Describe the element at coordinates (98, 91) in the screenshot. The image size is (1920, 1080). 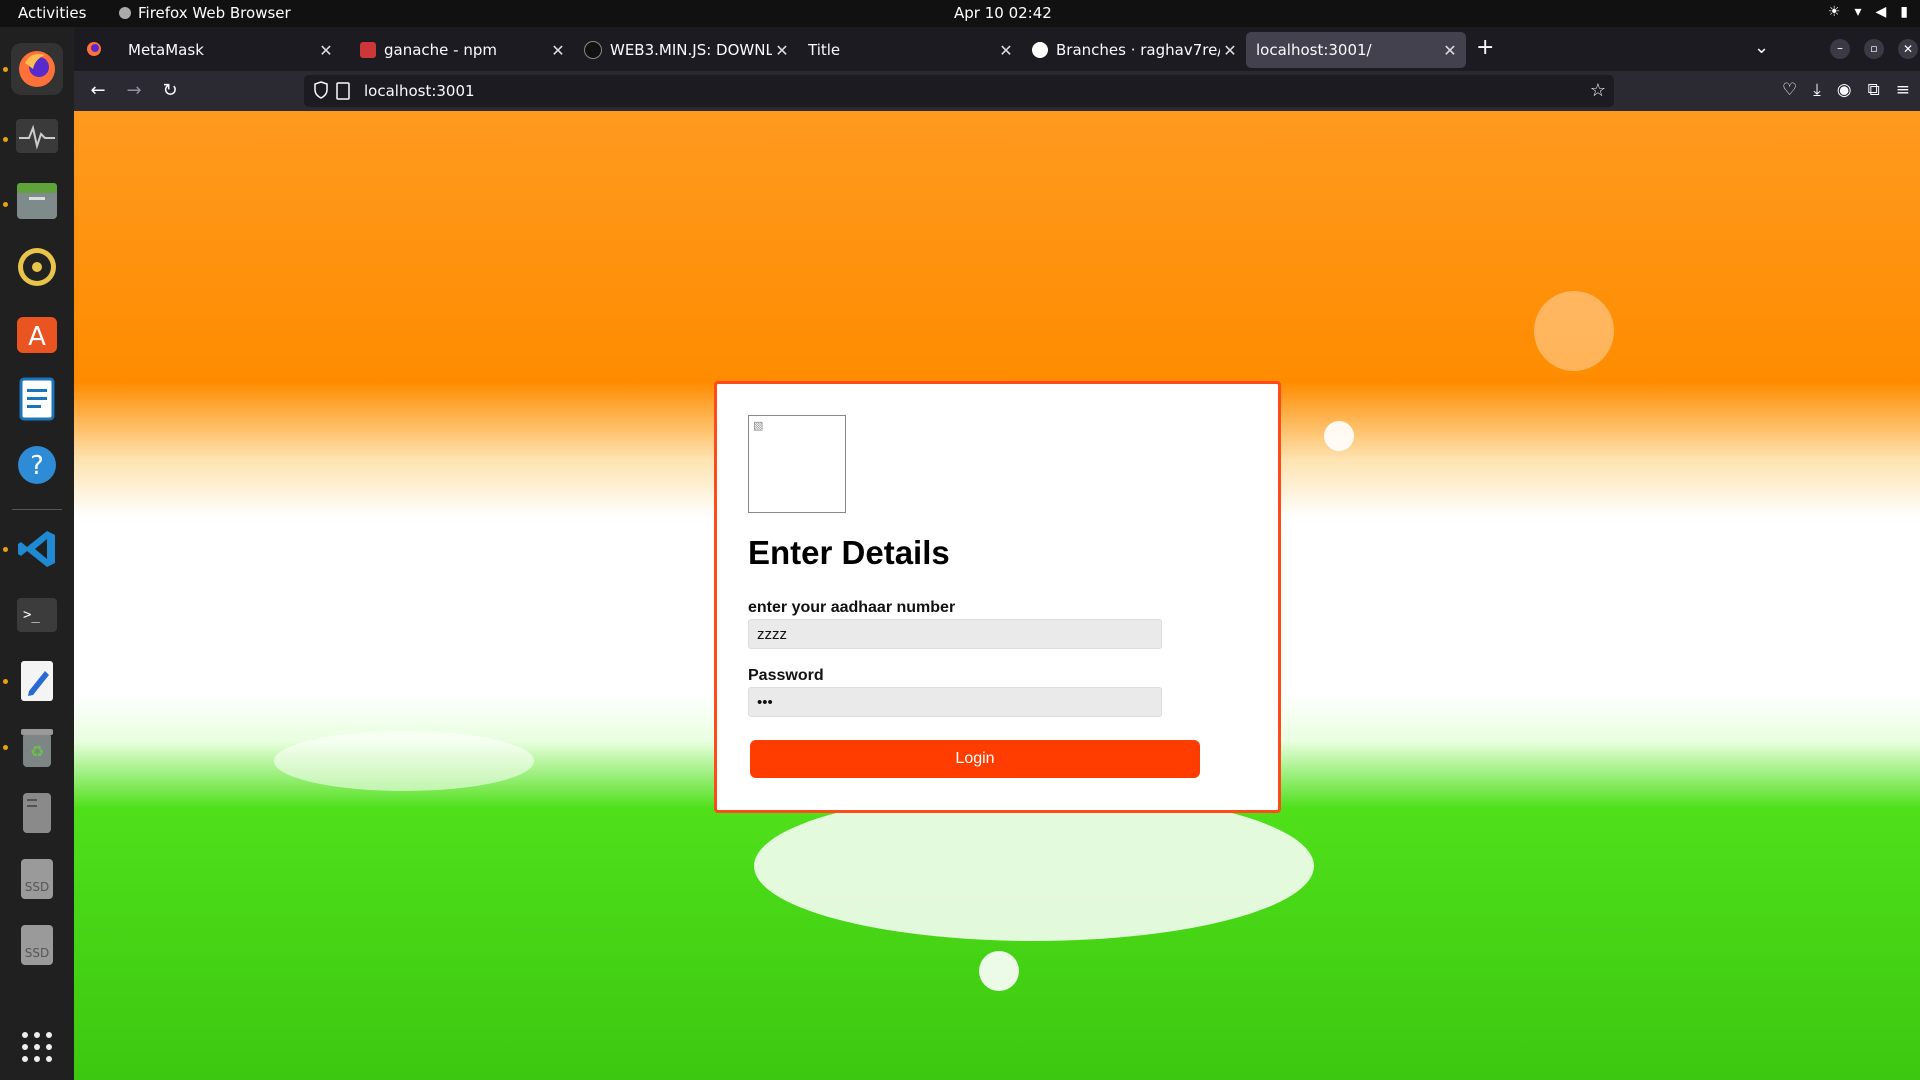
I see `back-icon: ←` at that location.